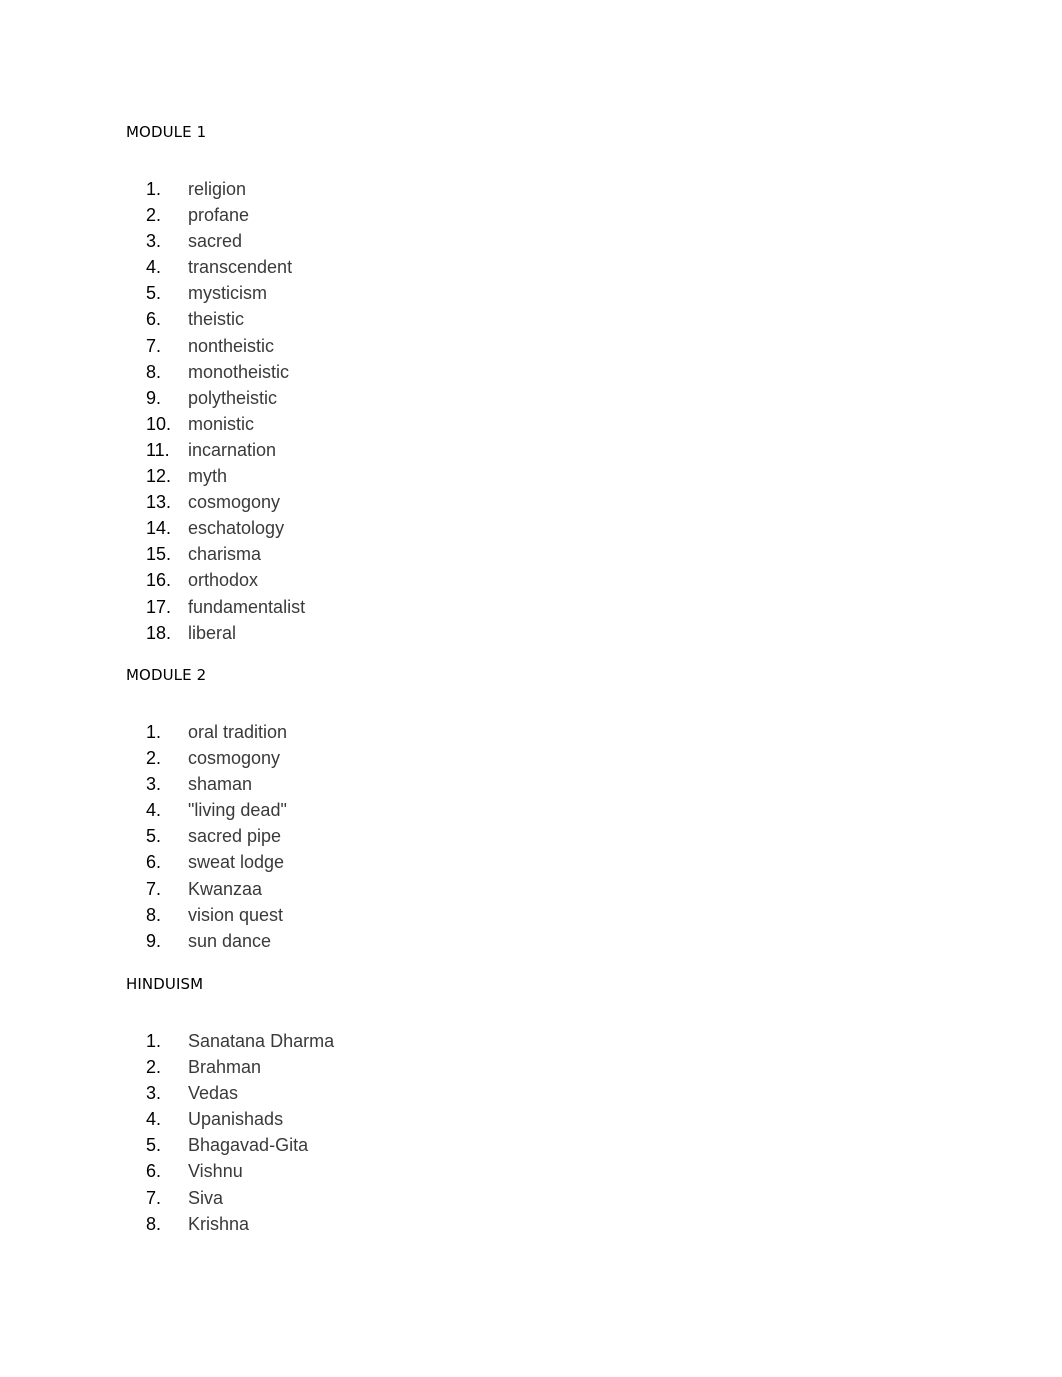 The width and height of the screenshot is (1062, 1377). Describe the element at coordinates (159, 528) in the screenshot. I see `list-item-number: 14.` at that location.